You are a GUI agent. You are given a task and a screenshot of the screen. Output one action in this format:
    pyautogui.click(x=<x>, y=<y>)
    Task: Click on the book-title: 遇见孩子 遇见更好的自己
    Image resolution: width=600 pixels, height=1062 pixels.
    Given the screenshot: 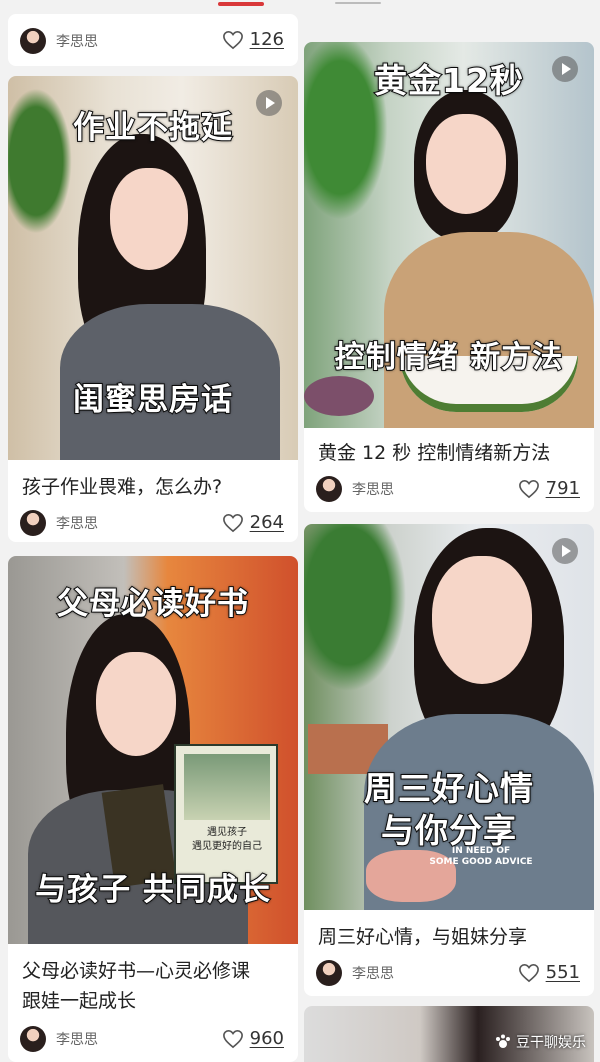 What is the action you would take?
    pyautogui.click(x=227, y=839)
    